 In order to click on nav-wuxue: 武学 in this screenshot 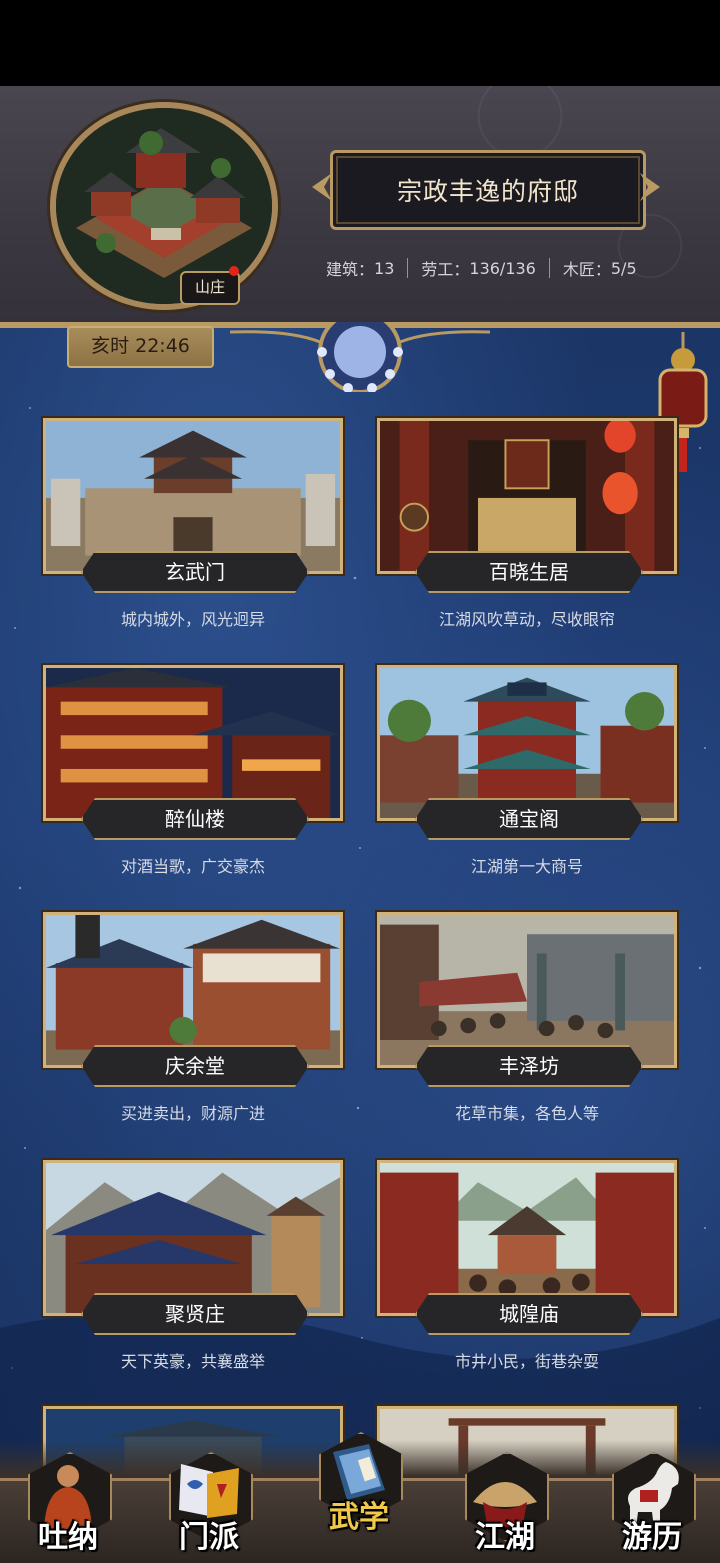, I will do `click(359, 1483)`.